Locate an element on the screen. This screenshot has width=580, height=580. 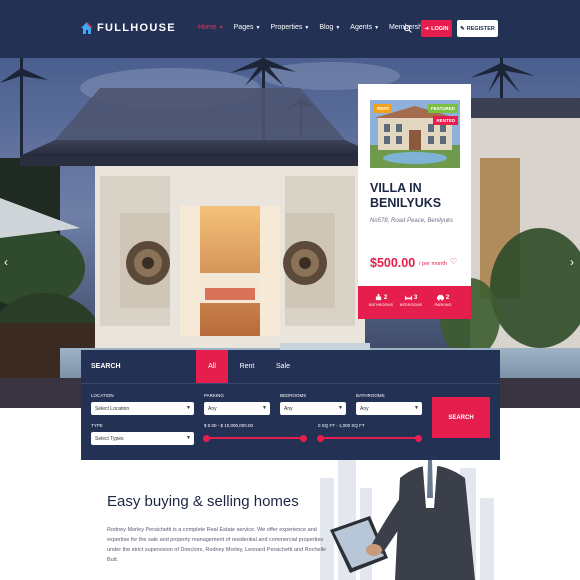
parking-value: Any is located at coordinates (212, 408).